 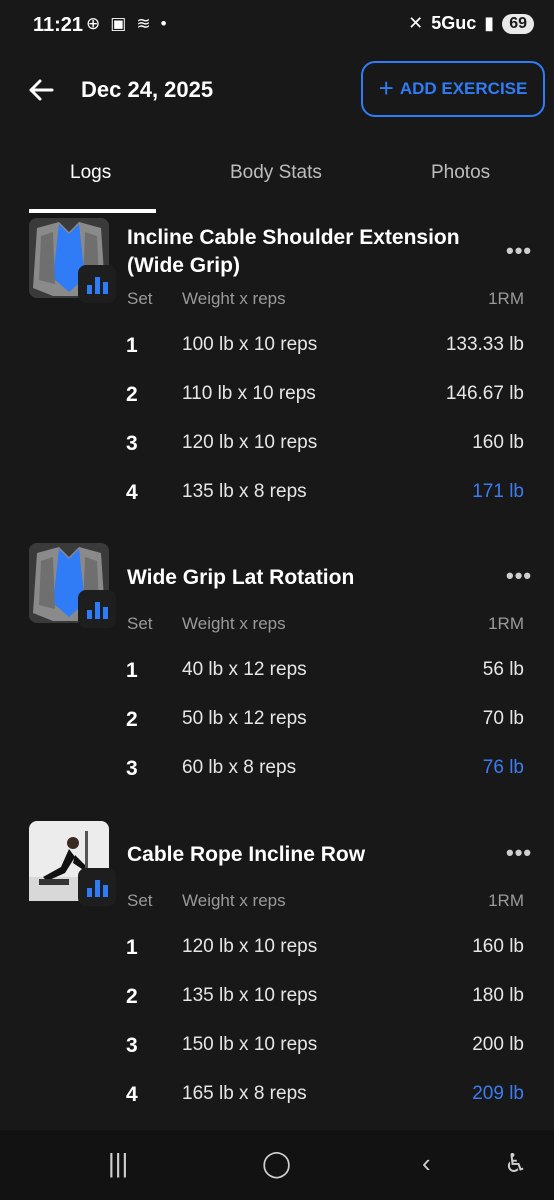 What do you see at coordinates (118, 23) in the screenshot?
I see `screenshot-icon: ▣` at bounding box center [118, 23].